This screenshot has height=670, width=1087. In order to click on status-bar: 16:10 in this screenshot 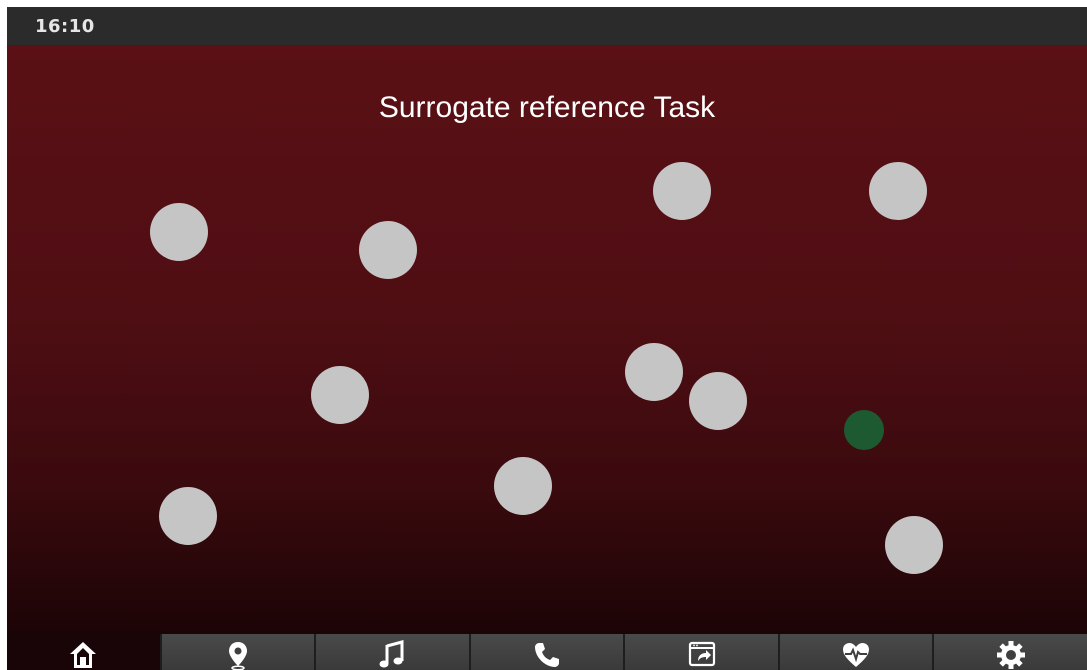, I will do `click(547, 26)`.